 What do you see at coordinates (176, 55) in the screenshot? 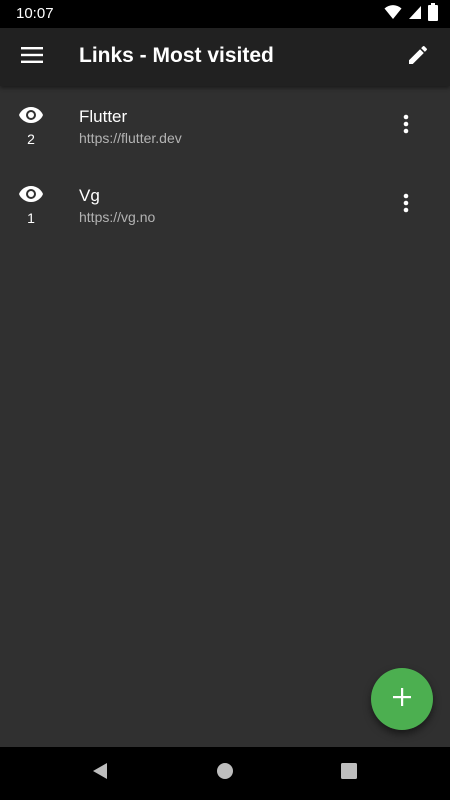
I see `page-title: Links - Most visited` at bounding box center [176, 55].